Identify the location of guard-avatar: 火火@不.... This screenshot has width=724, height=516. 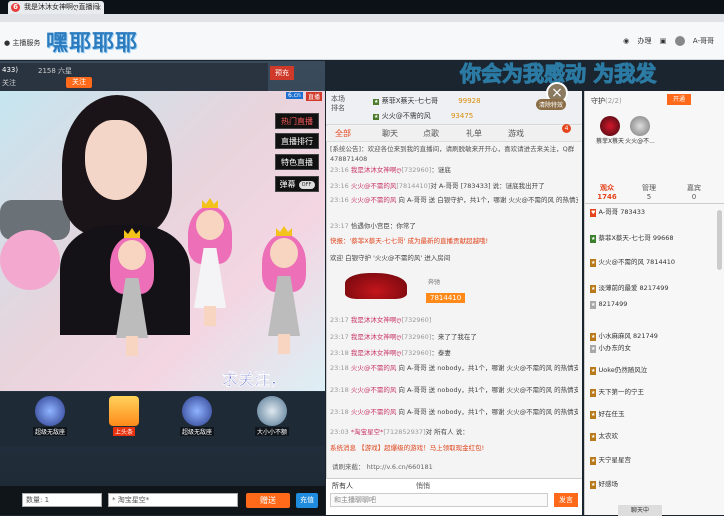
(640, 130).